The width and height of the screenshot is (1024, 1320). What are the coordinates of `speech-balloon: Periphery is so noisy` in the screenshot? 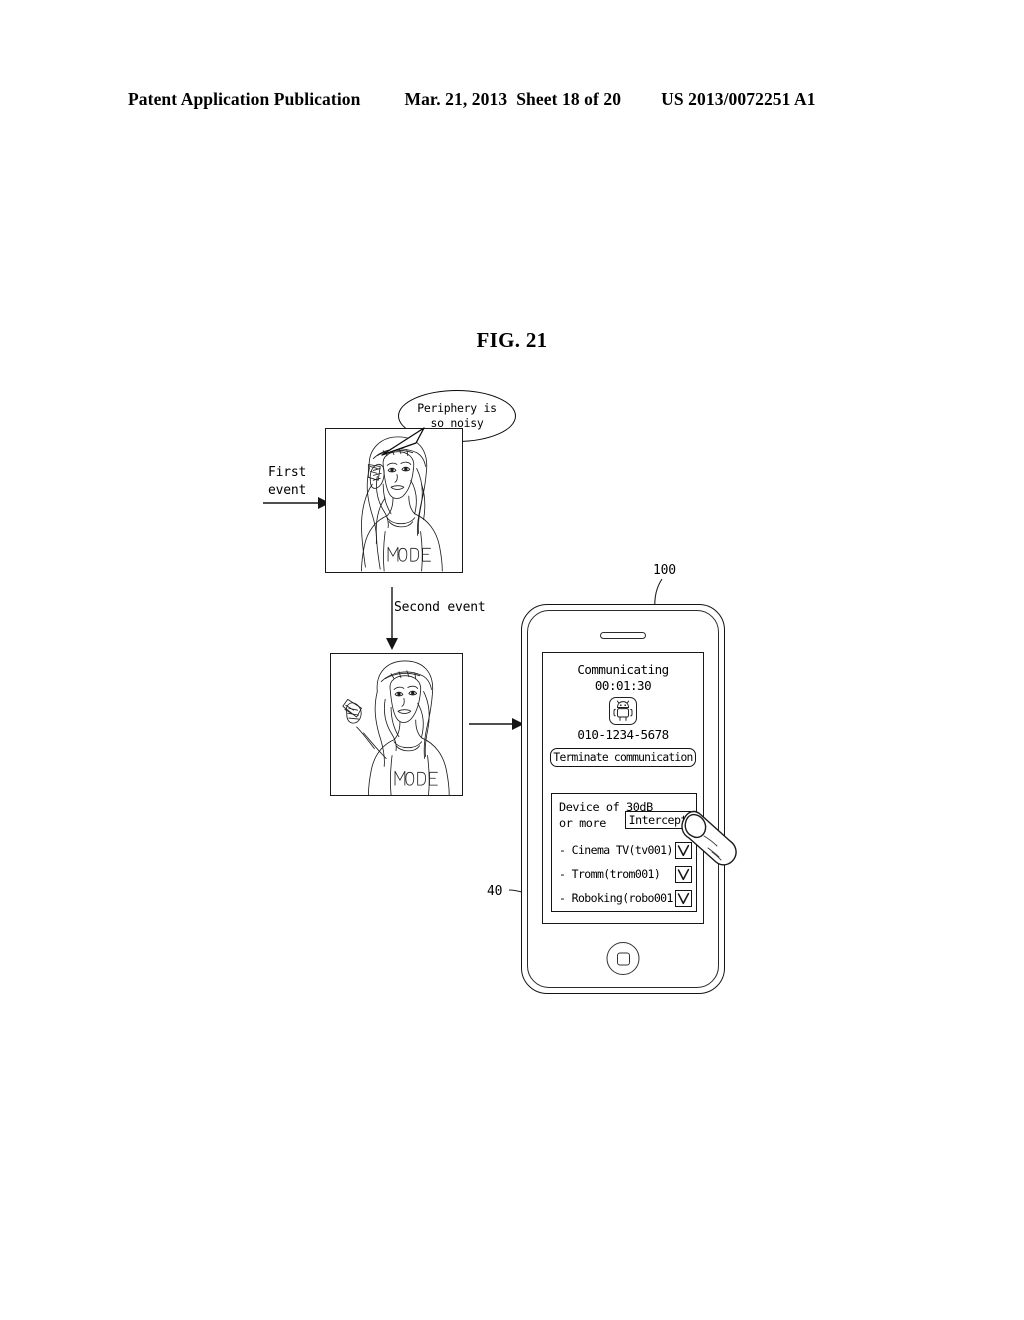 It's located at (448, 423).